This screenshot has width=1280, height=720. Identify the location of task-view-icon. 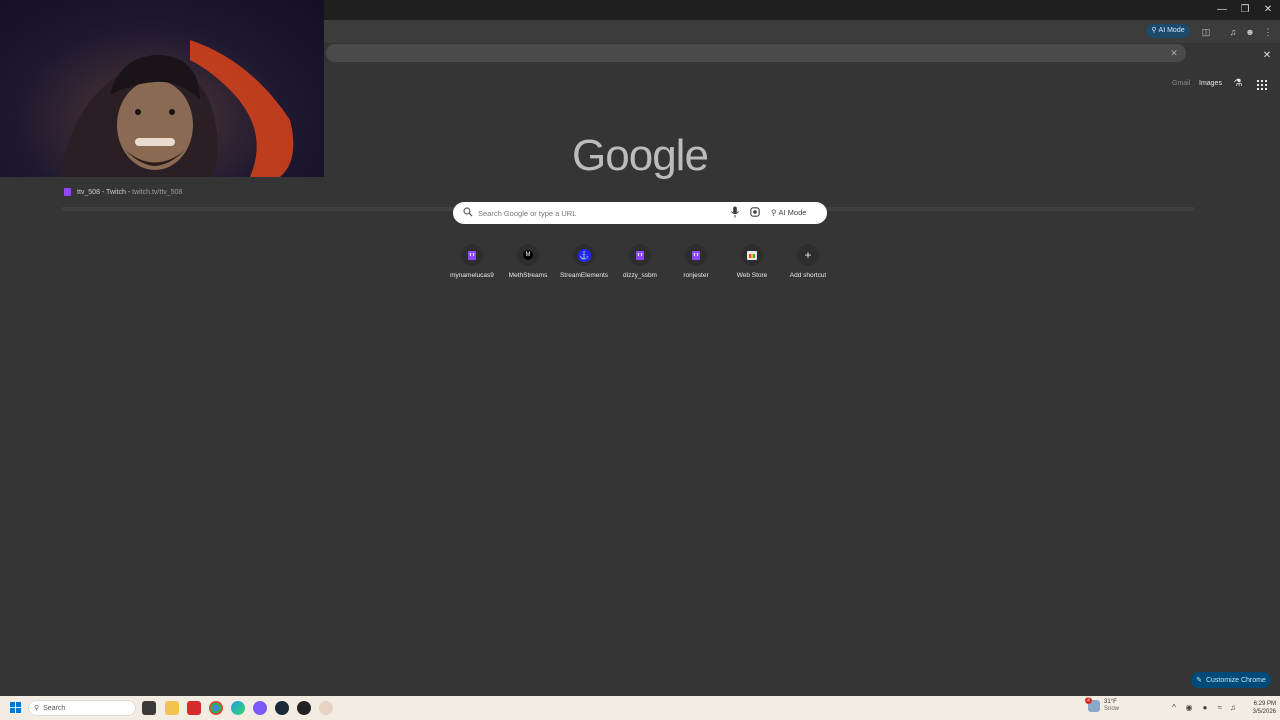
(149, 708).